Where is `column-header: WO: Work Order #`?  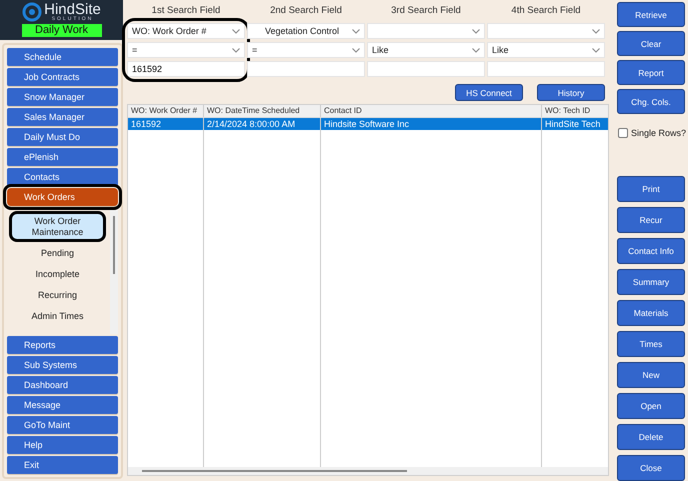
column-header: WO: Work Order # is located at coordinates (166, 111).